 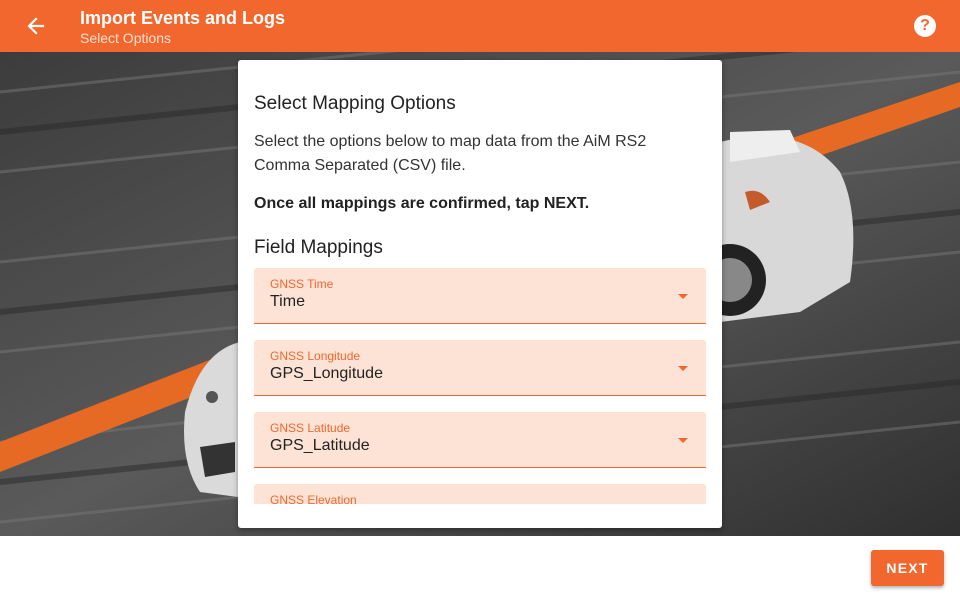 I want to click on gnss-elevation-select: GNSS Elevation, so click(x=480, y=495).